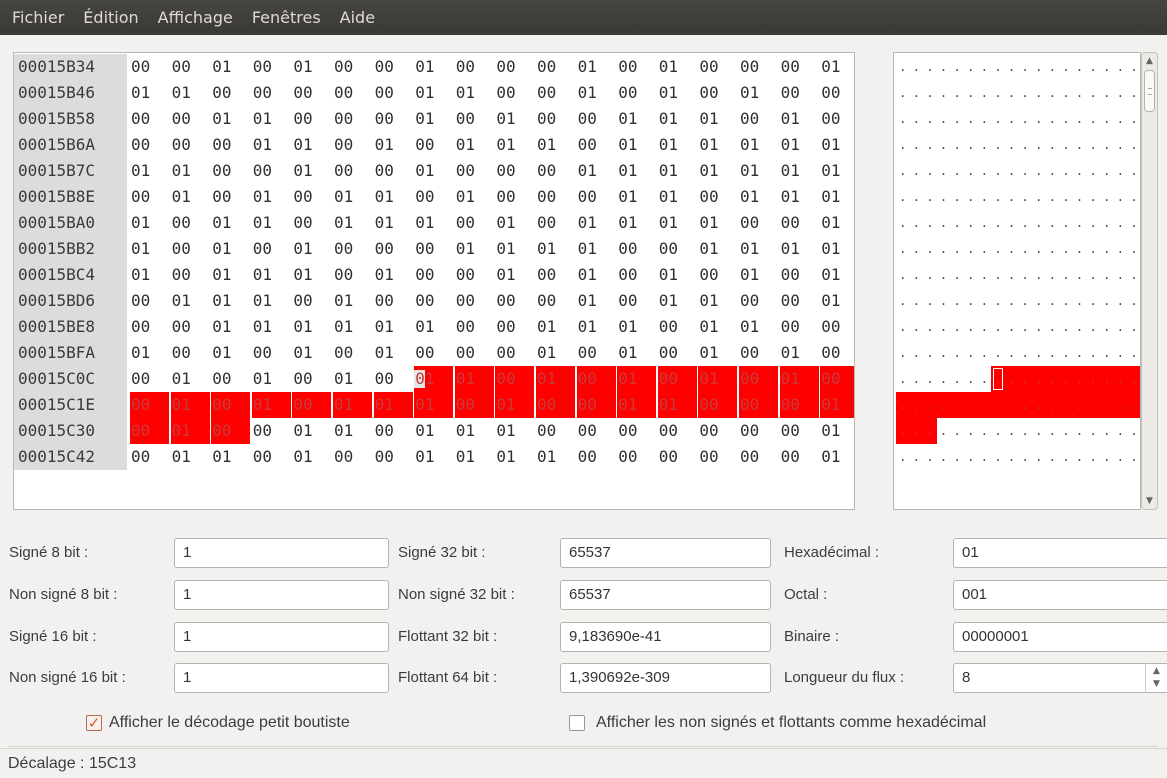  What do you see at coordinates (665, 637) in the screenshot?
I see `float-32bit-field: 9,183690e-41` at bounding box center [665, 637].